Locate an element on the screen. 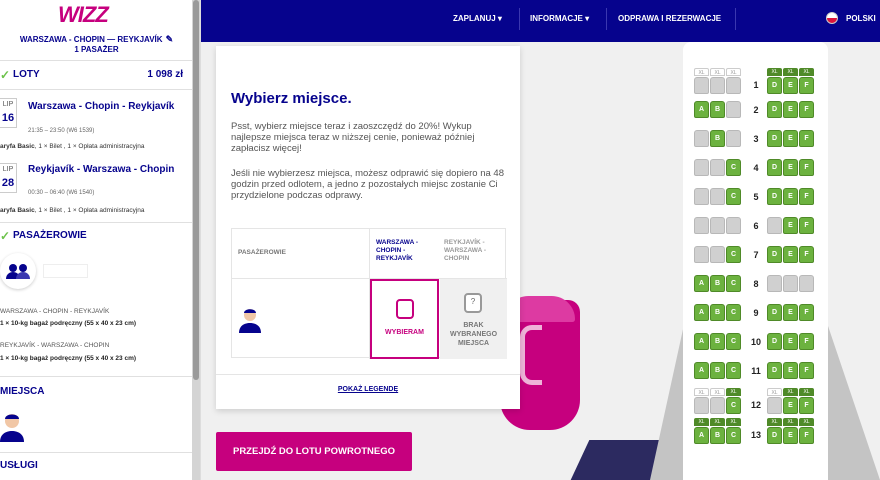 The image size is (880, 480). seat-13D: D is located at coordinates (774, 435).